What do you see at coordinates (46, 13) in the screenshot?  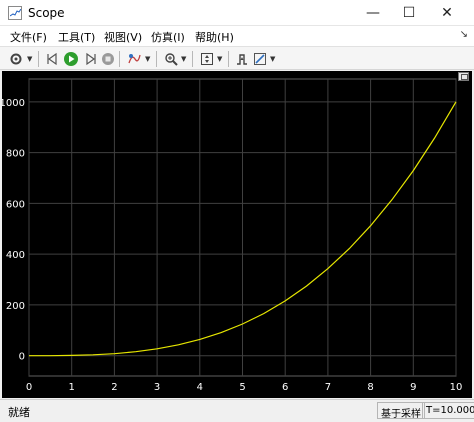 I see `window-title: Scope` at bounding box center [46, 13].